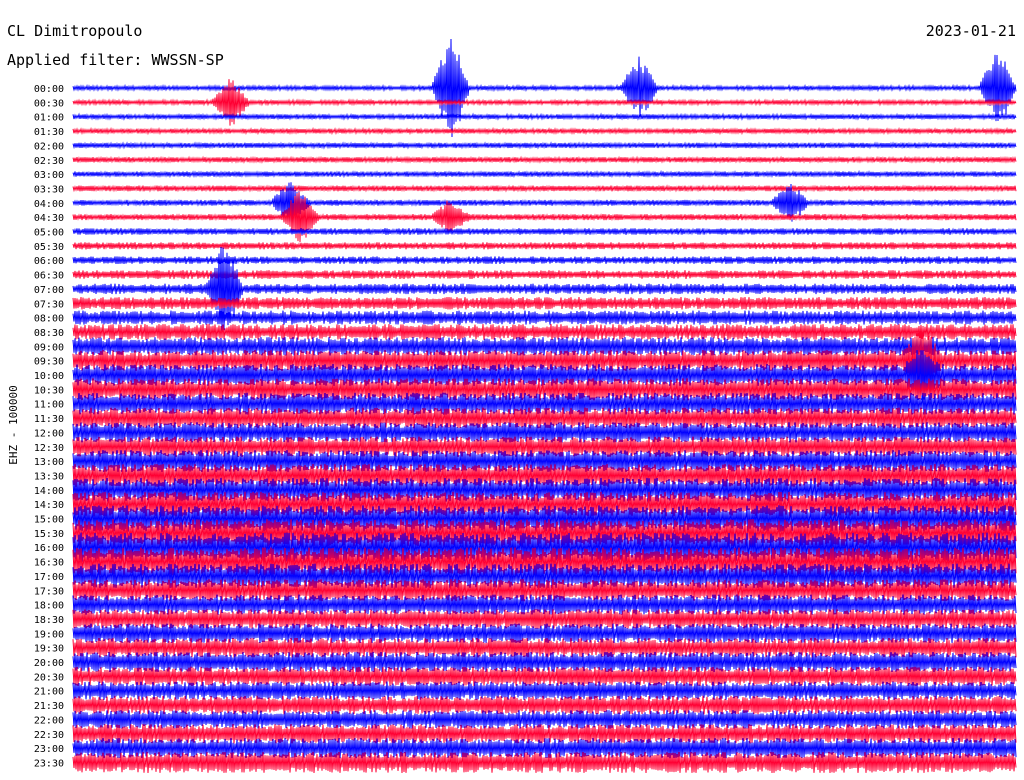 This screenshot has height=780, width=1024. Describe the element at coordinates (49, 146) in the screenshot. I see `time-label: 02:00` at that location.